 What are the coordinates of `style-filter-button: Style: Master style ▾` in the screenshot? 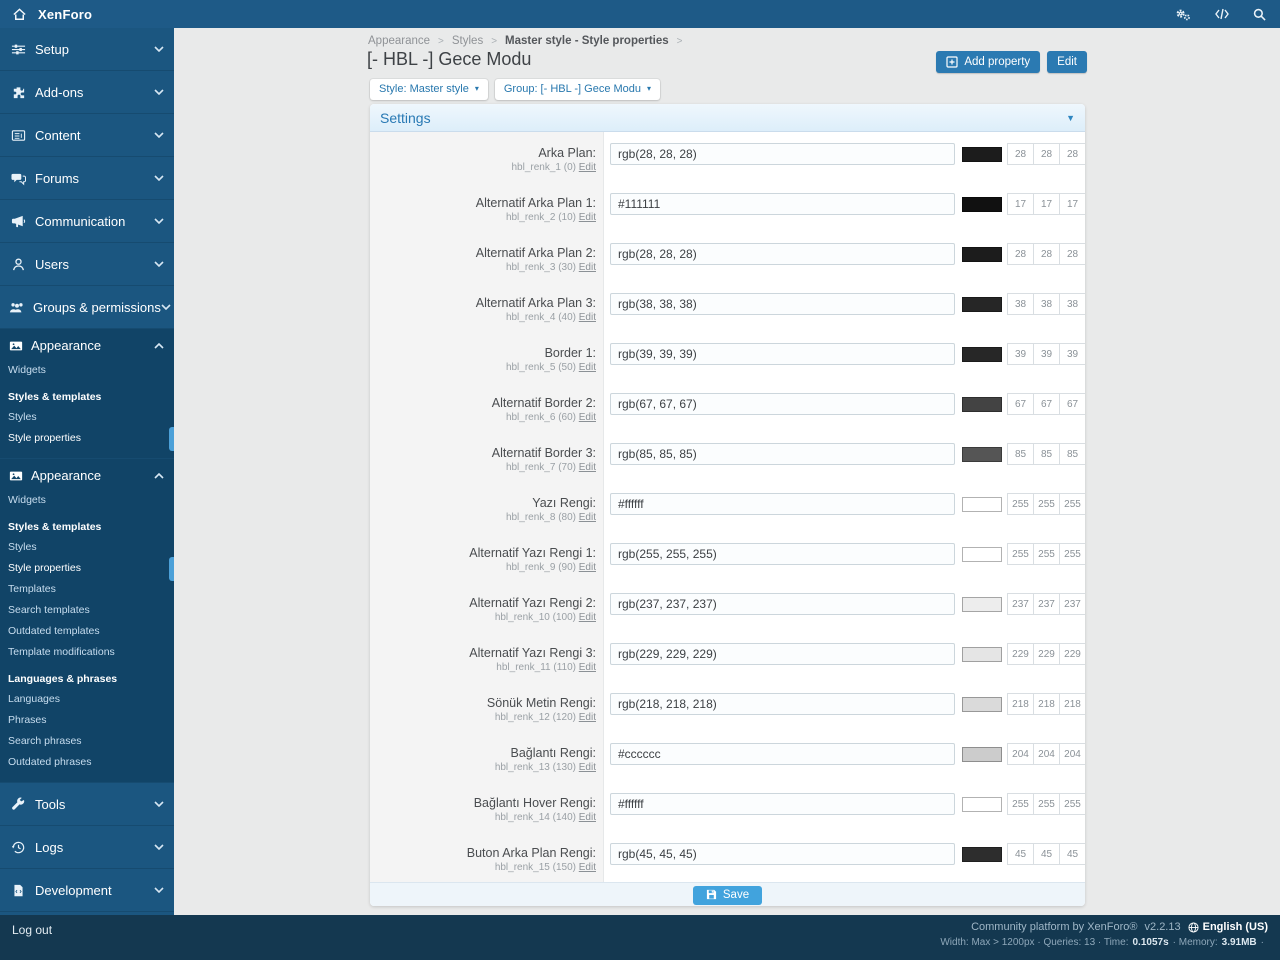 It's located at (429, 89).